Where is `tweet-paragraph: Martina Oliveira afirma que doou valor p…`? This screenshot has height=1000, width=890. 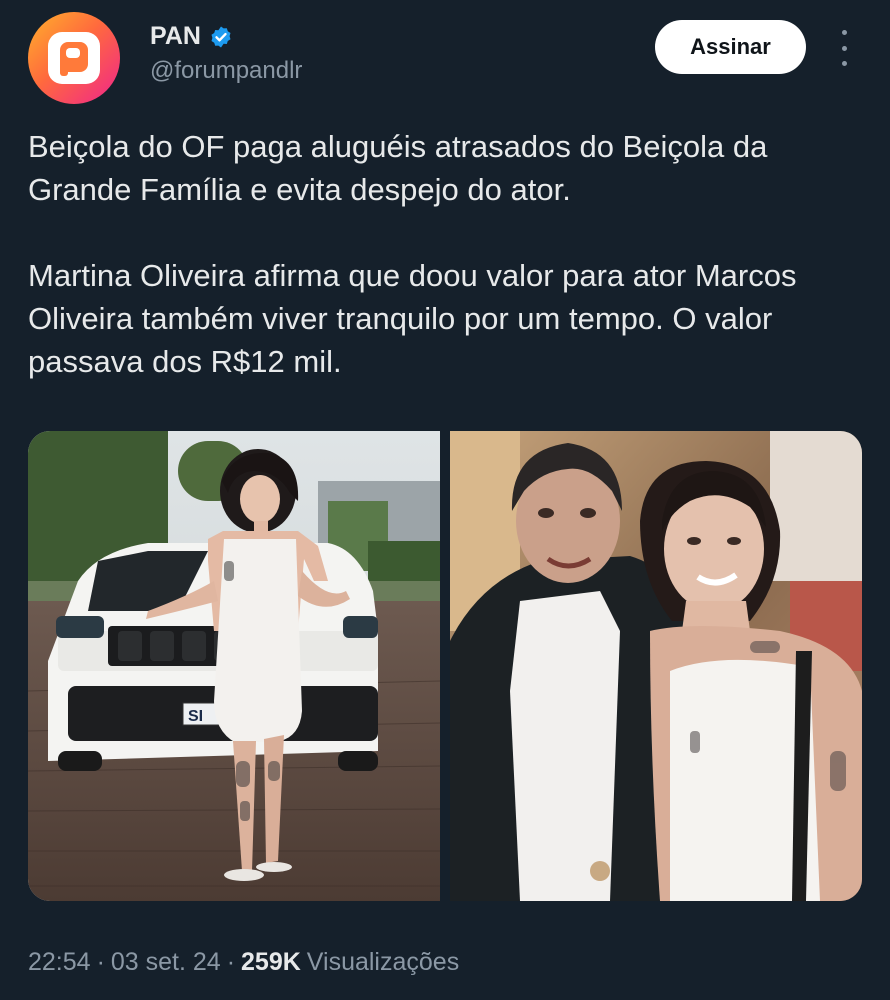
tweet-paragraph: Martina Oliveira afirma que doou valor p… is located at coordinates (412, 318).